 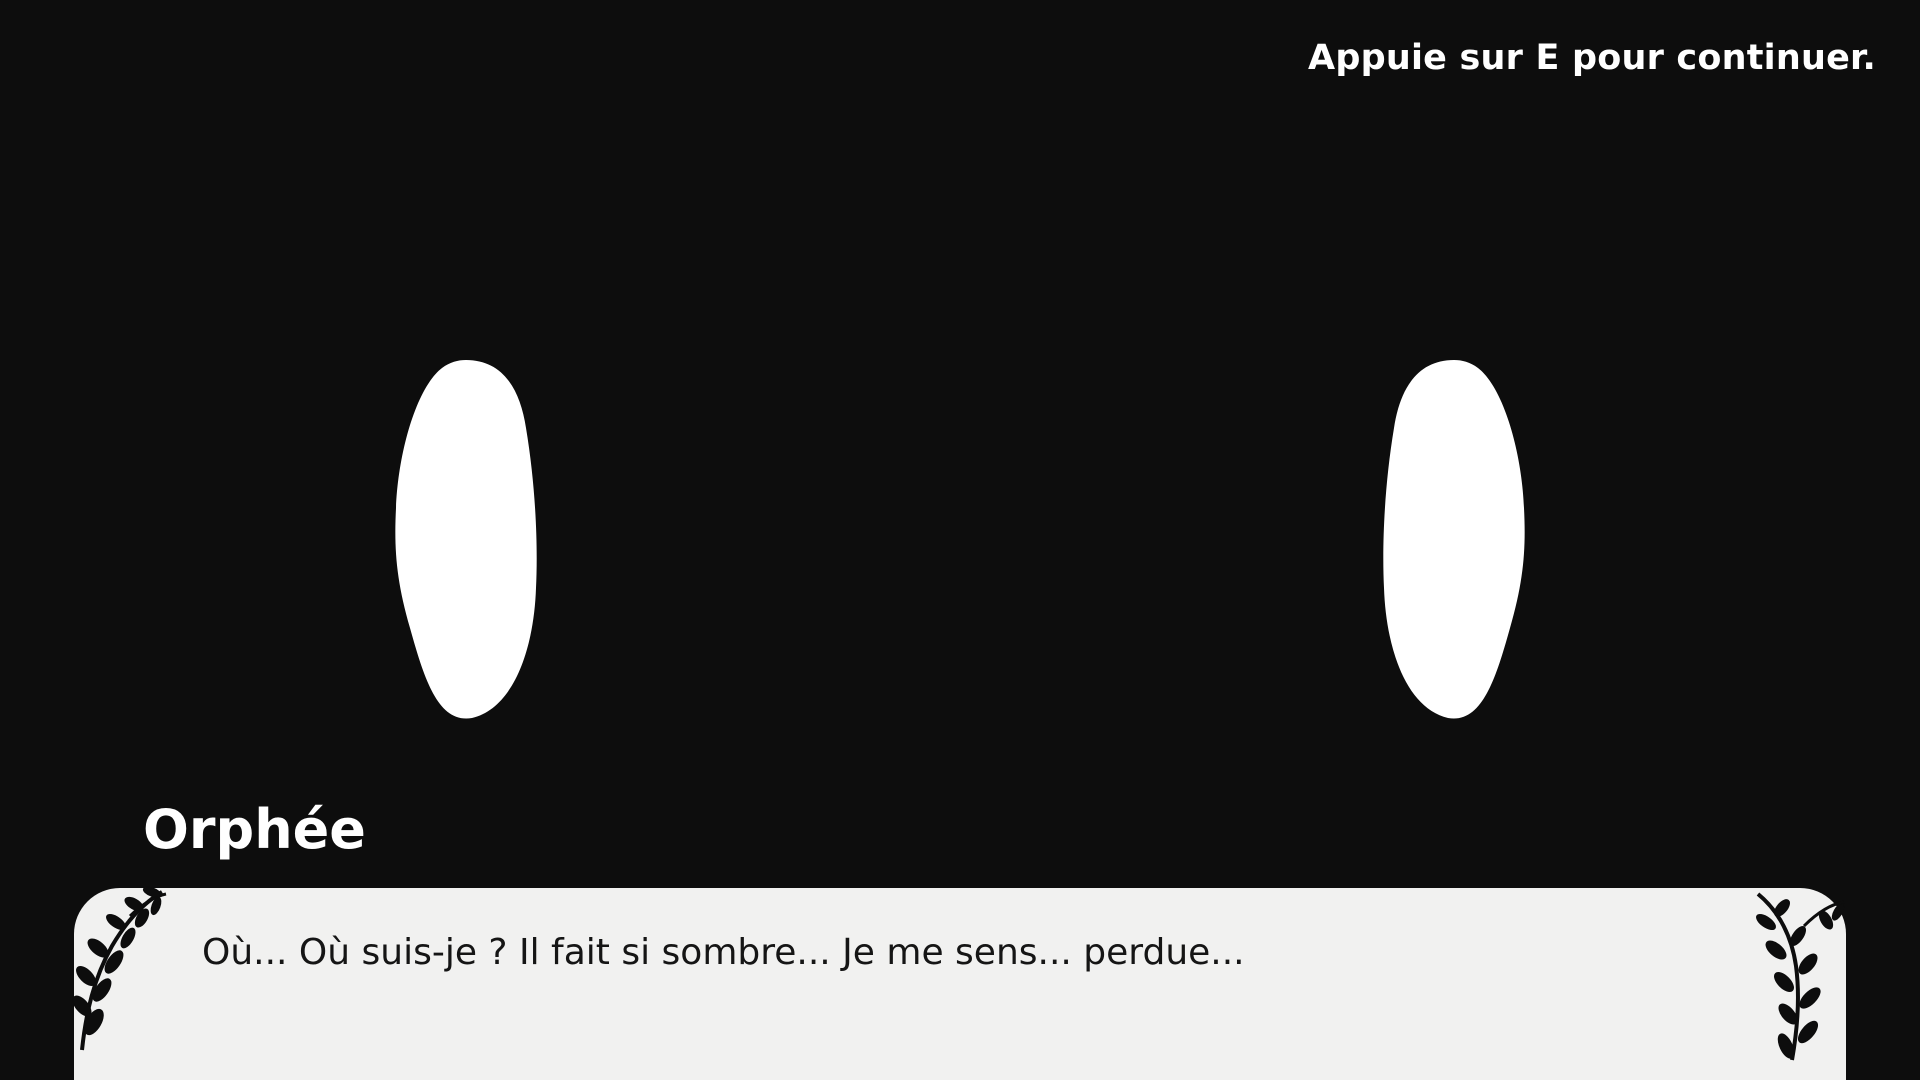 I want to click on continue-hint: Appuie sur E pour continuer., so click(x=1592, y=58).